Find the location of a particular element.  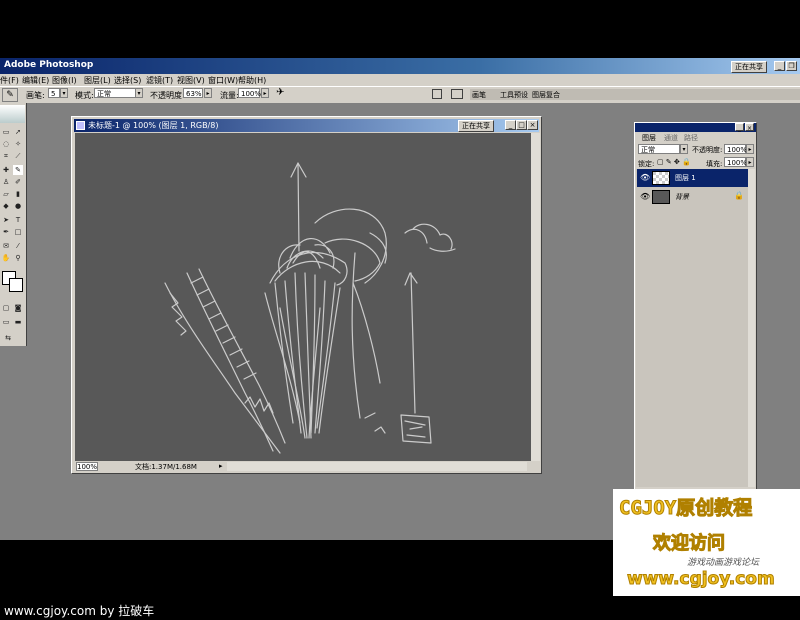

document-close-button: × is located at coordinates (532, 125).